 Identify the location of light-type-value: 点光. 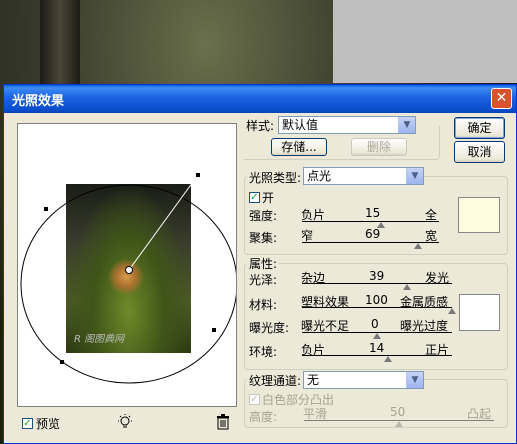
(319, 176).